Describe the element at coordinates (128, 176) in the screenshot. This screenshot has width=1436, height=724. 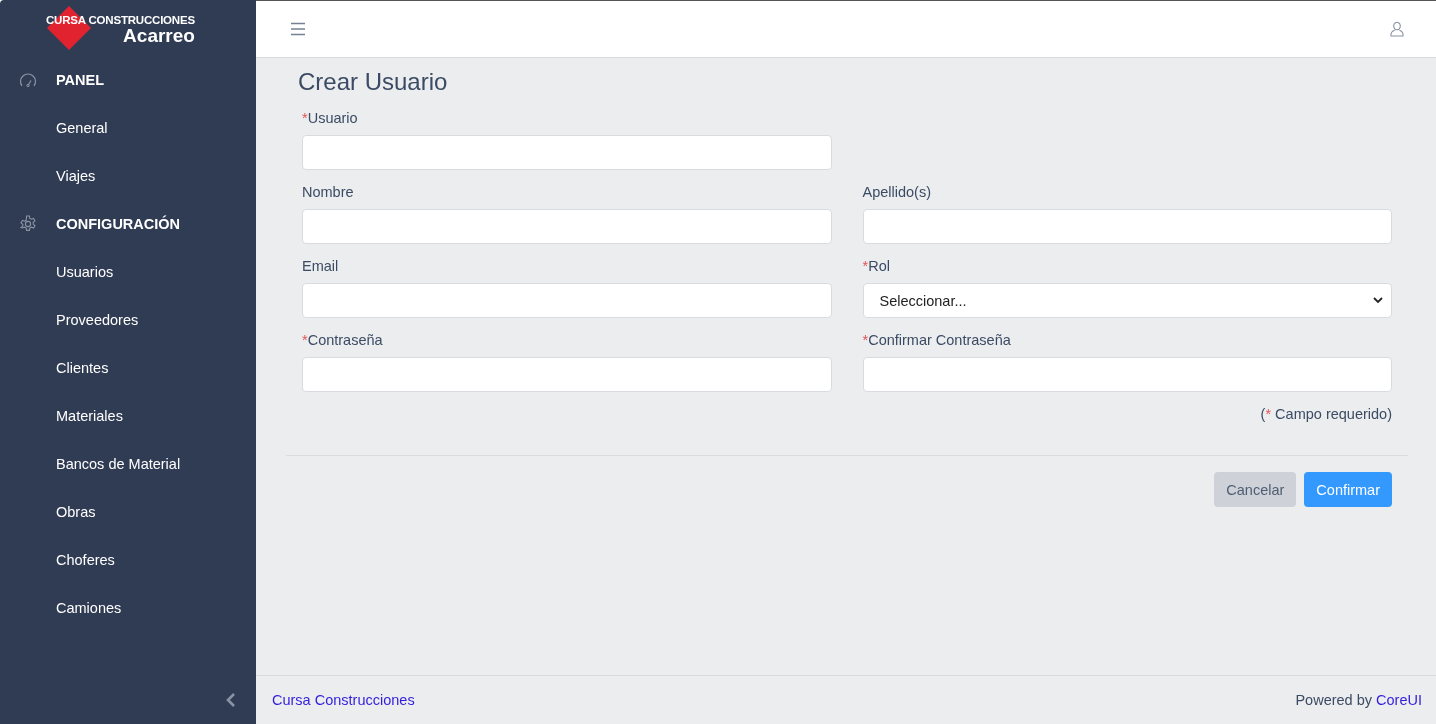
I see `sidebar-item: Viajes` at that location.